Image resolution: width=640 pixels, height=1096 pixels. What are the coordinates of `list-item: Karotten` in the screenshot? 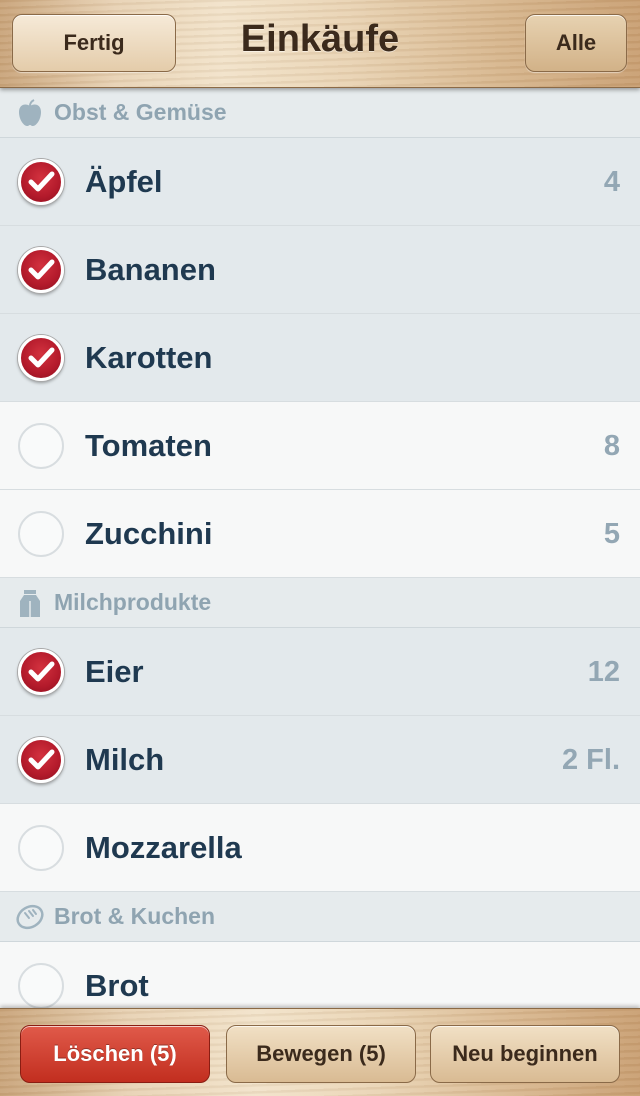 It's located at (320, 358).